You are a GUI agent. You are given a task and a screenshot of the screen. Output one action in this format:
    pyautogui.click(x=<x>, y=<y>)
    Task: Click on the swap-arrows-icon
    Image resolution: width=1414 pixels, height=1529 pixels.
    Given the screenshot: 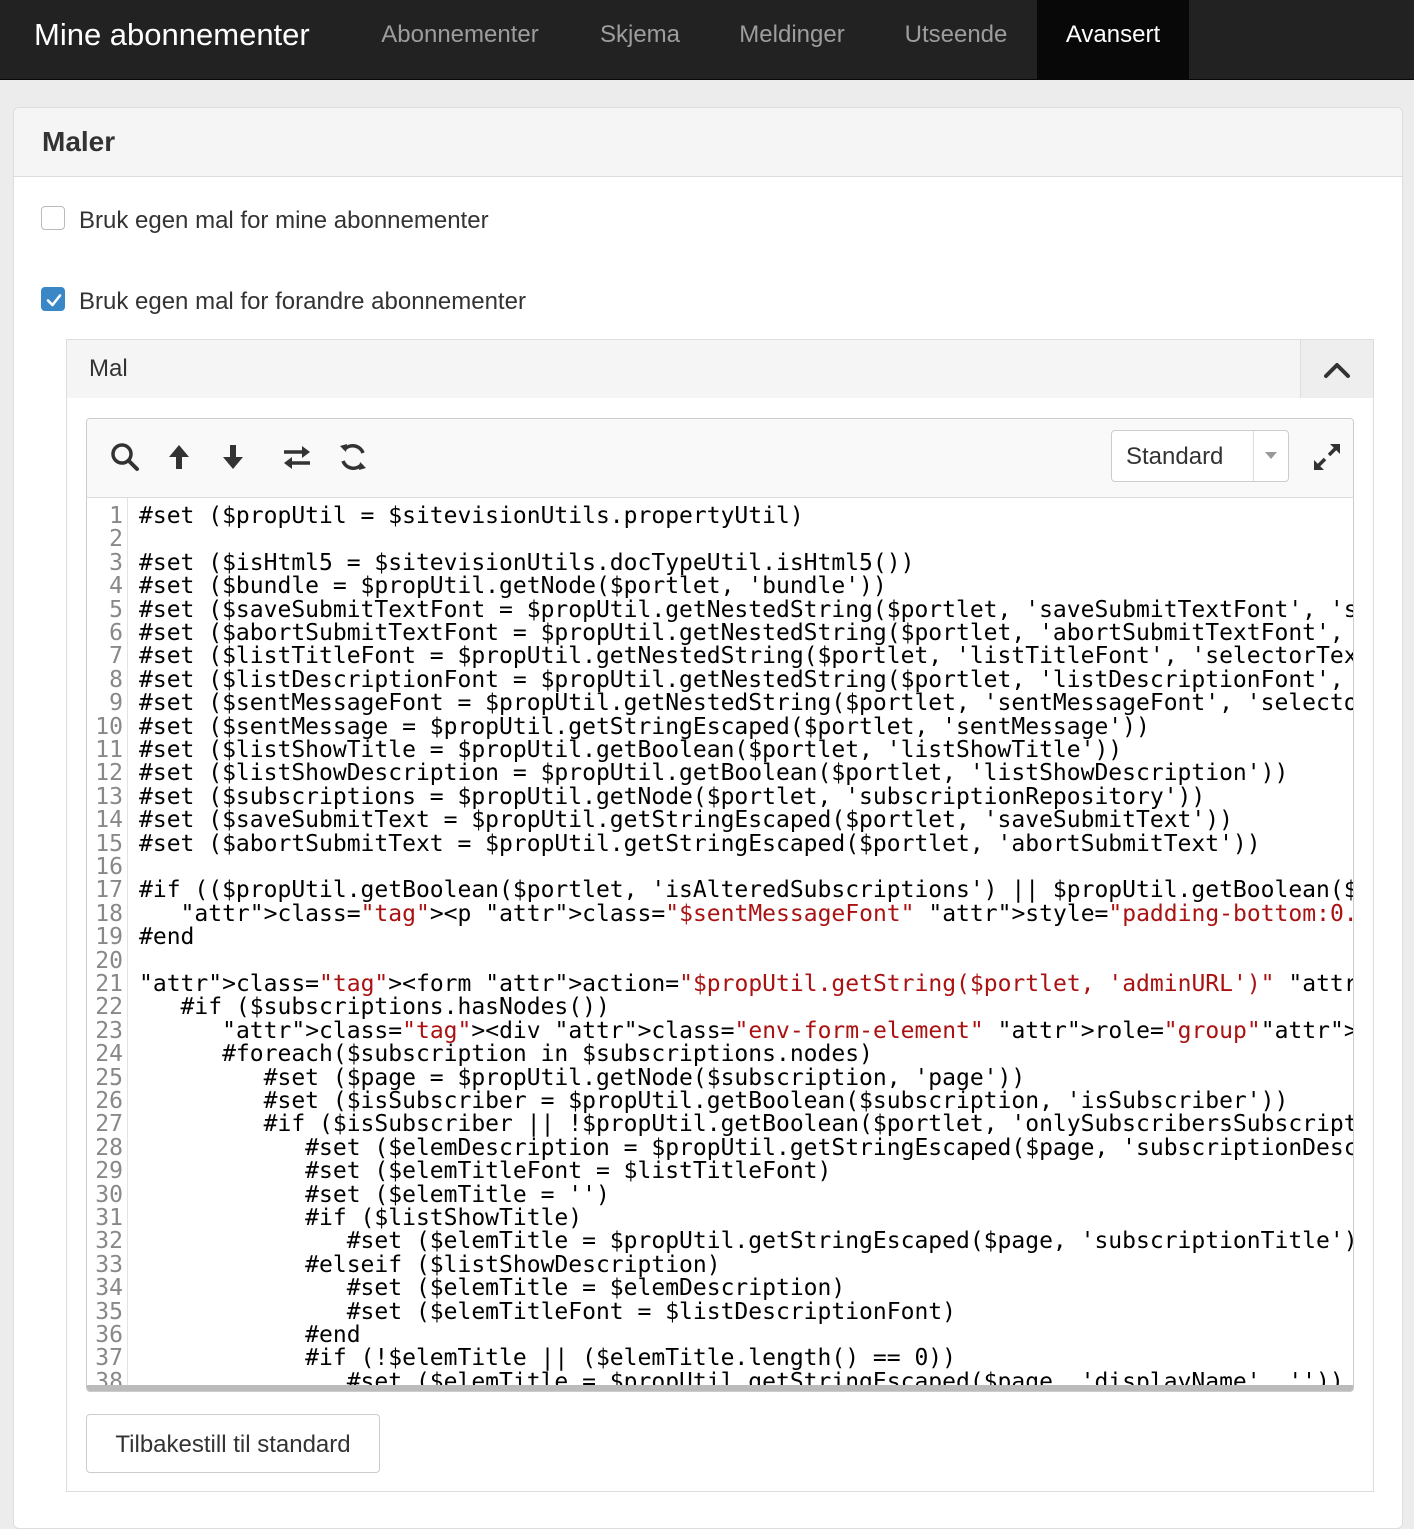 What is the action you would take?
    pyautogui.click(x=297, y=457)
    